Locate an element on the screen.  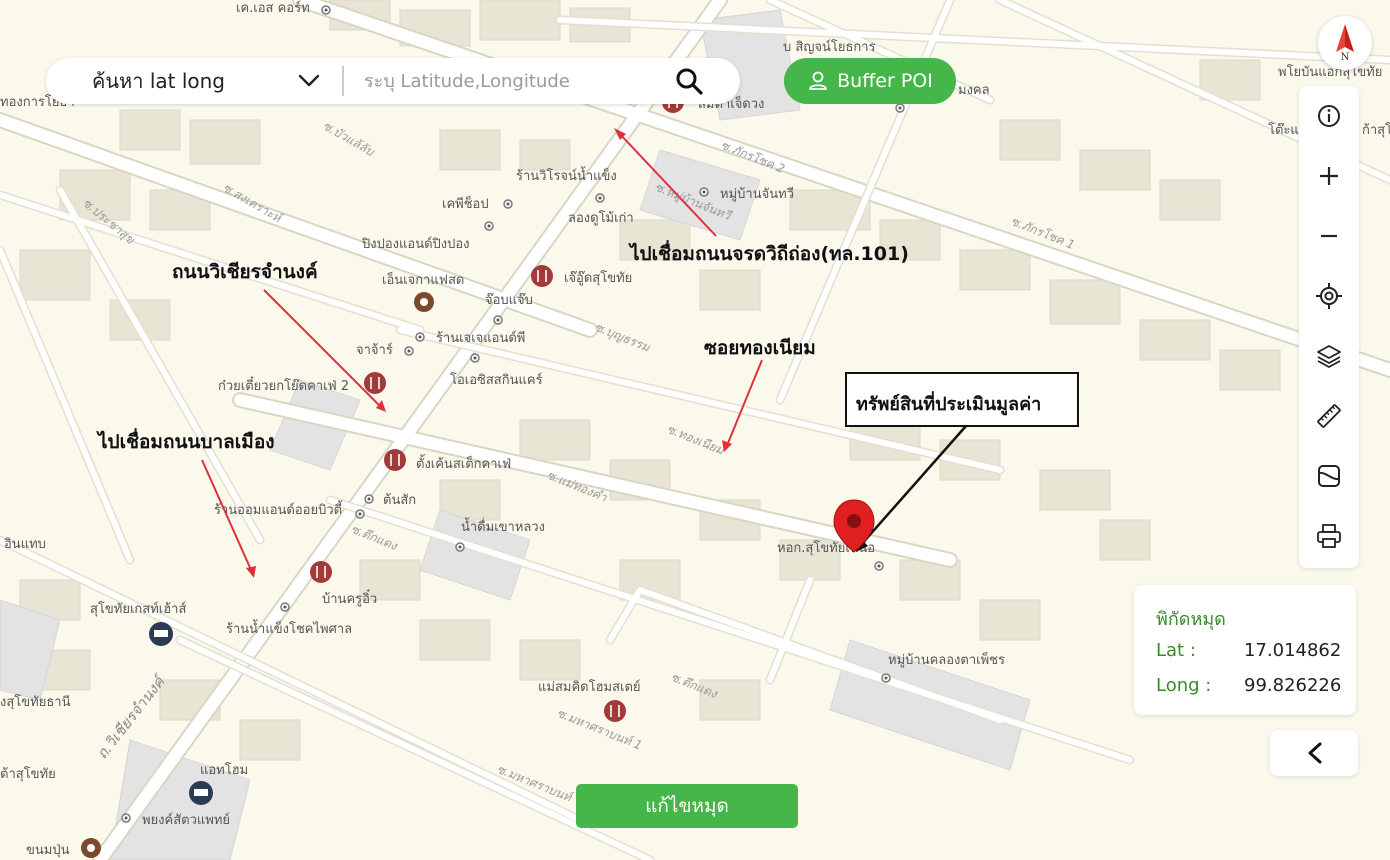
zoom-in-icon is located at coordinates (1329, 176).